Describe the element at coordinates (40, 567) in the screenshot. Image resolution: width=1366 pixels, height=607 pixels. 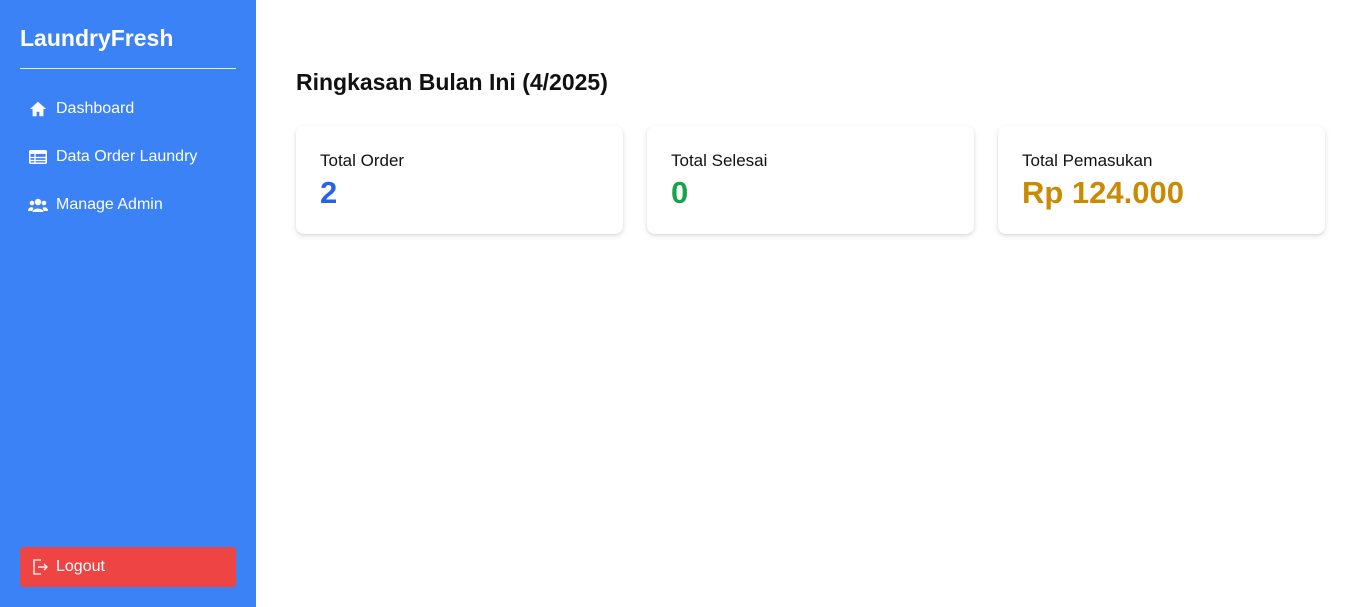
I see `logout-icon` at that location.